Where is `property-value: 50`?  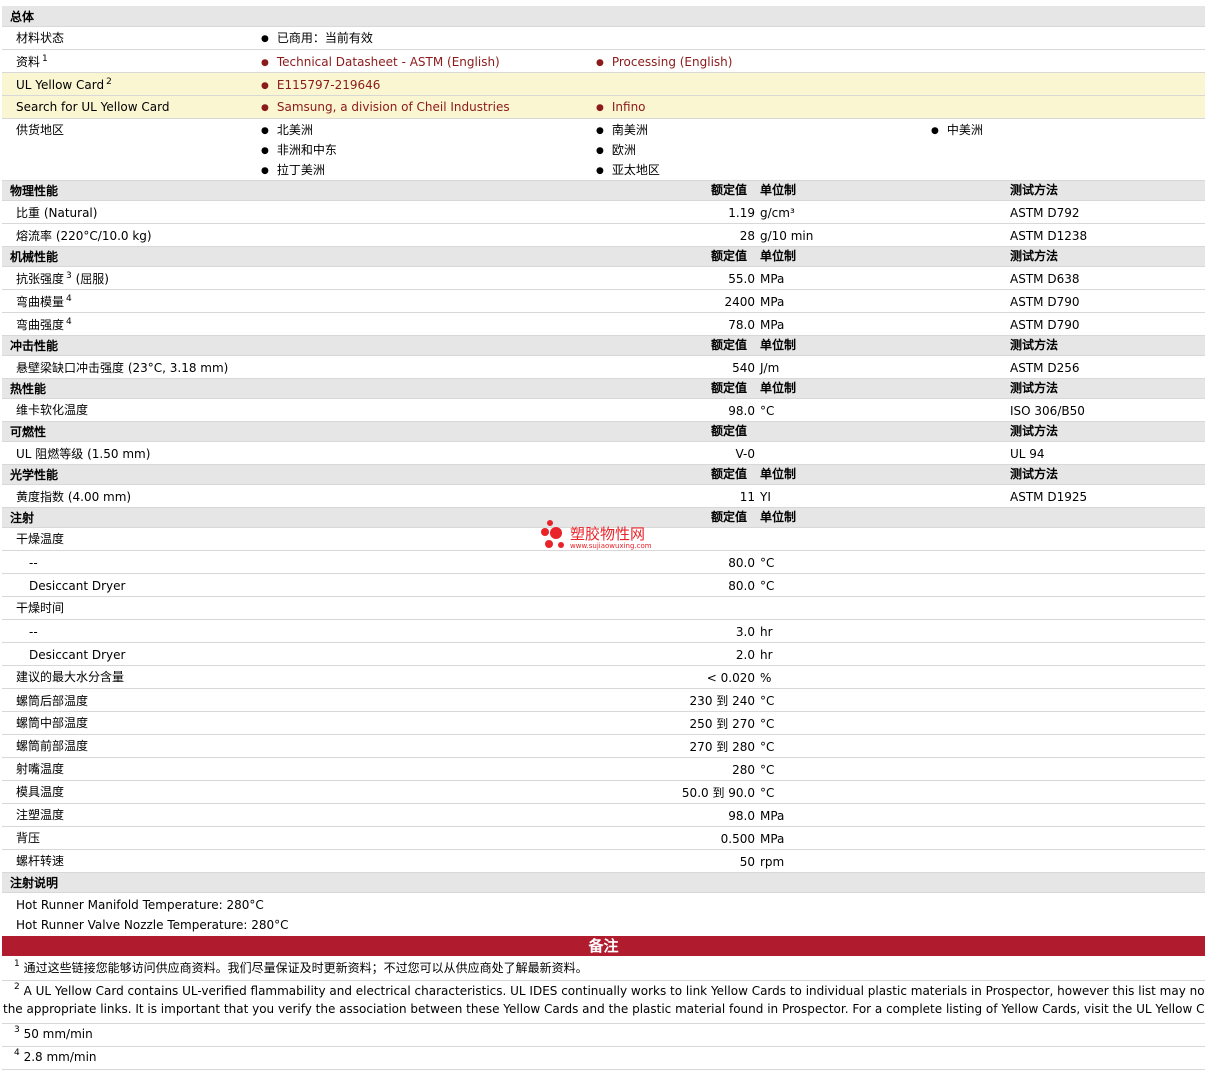 property-value: 50 is located at coordinates (747, 862).